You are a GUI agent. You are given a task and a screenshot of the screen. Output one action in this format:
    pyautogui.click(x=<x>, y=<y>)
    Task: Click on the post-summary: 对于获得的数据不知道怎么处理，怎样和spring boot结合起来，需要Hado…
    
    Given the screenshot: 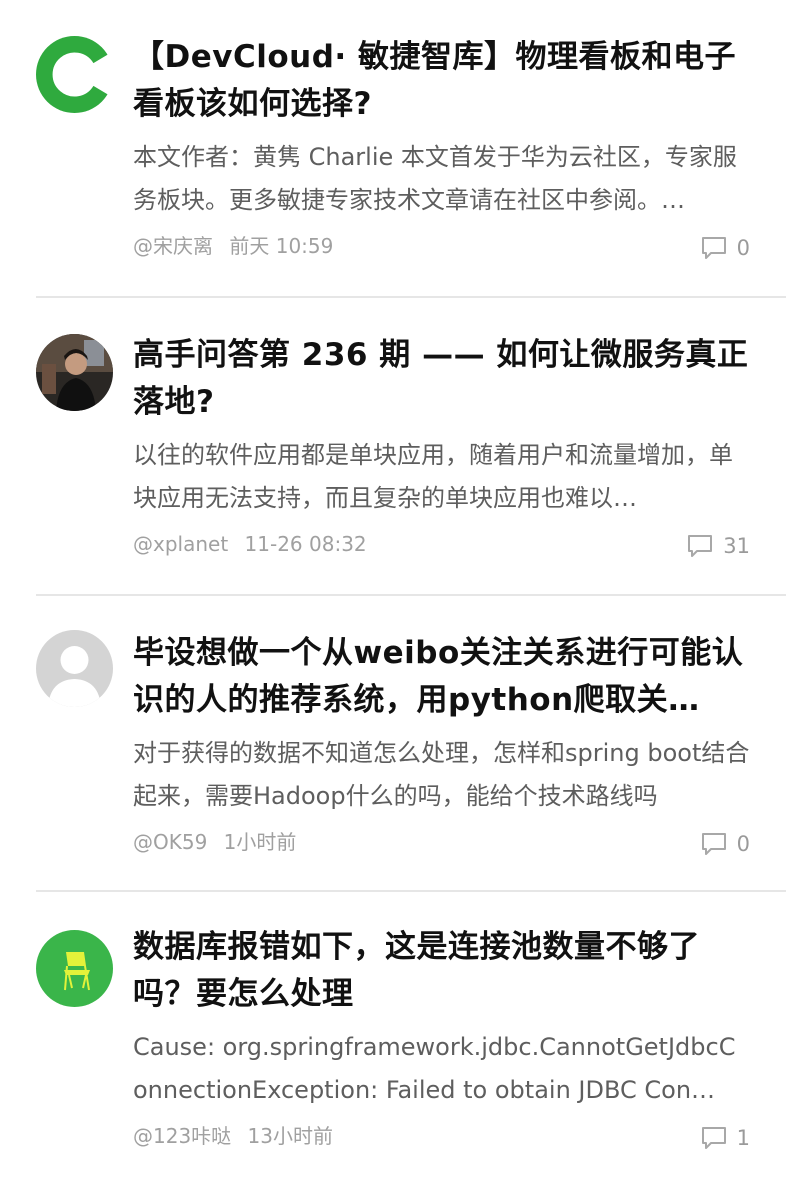 What is the action you would take?
    pyautogui.click(x=441, y=774)
    